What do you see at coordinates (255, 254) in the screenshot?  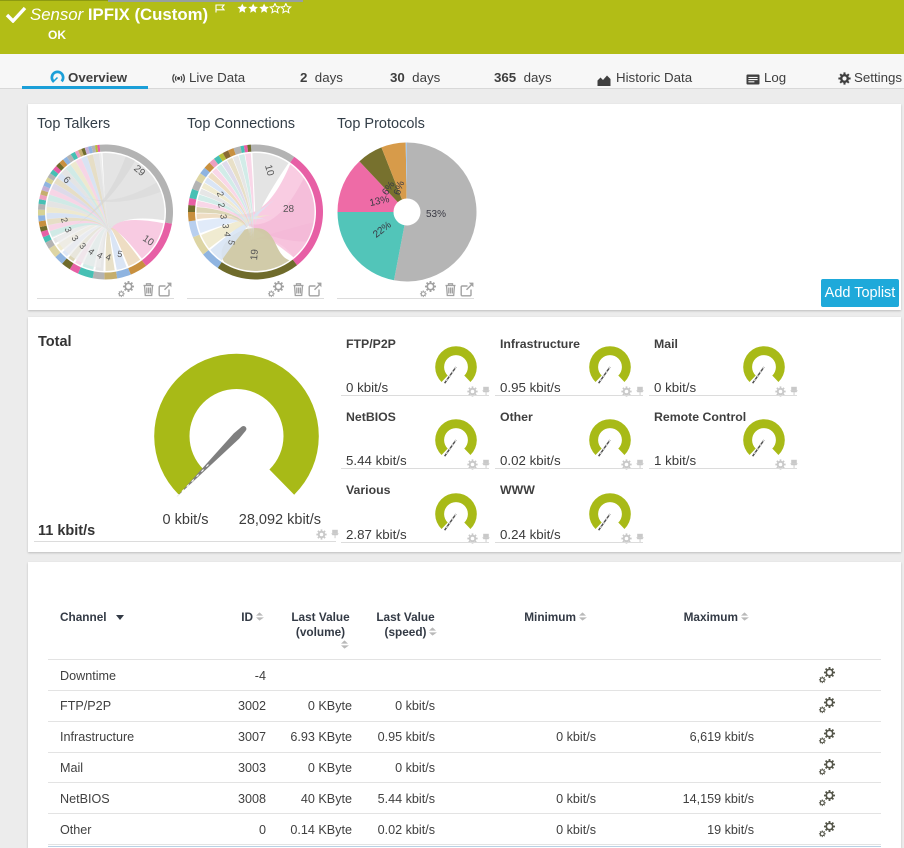 I see `svg-text: 19` at bounding box center [255, 254].